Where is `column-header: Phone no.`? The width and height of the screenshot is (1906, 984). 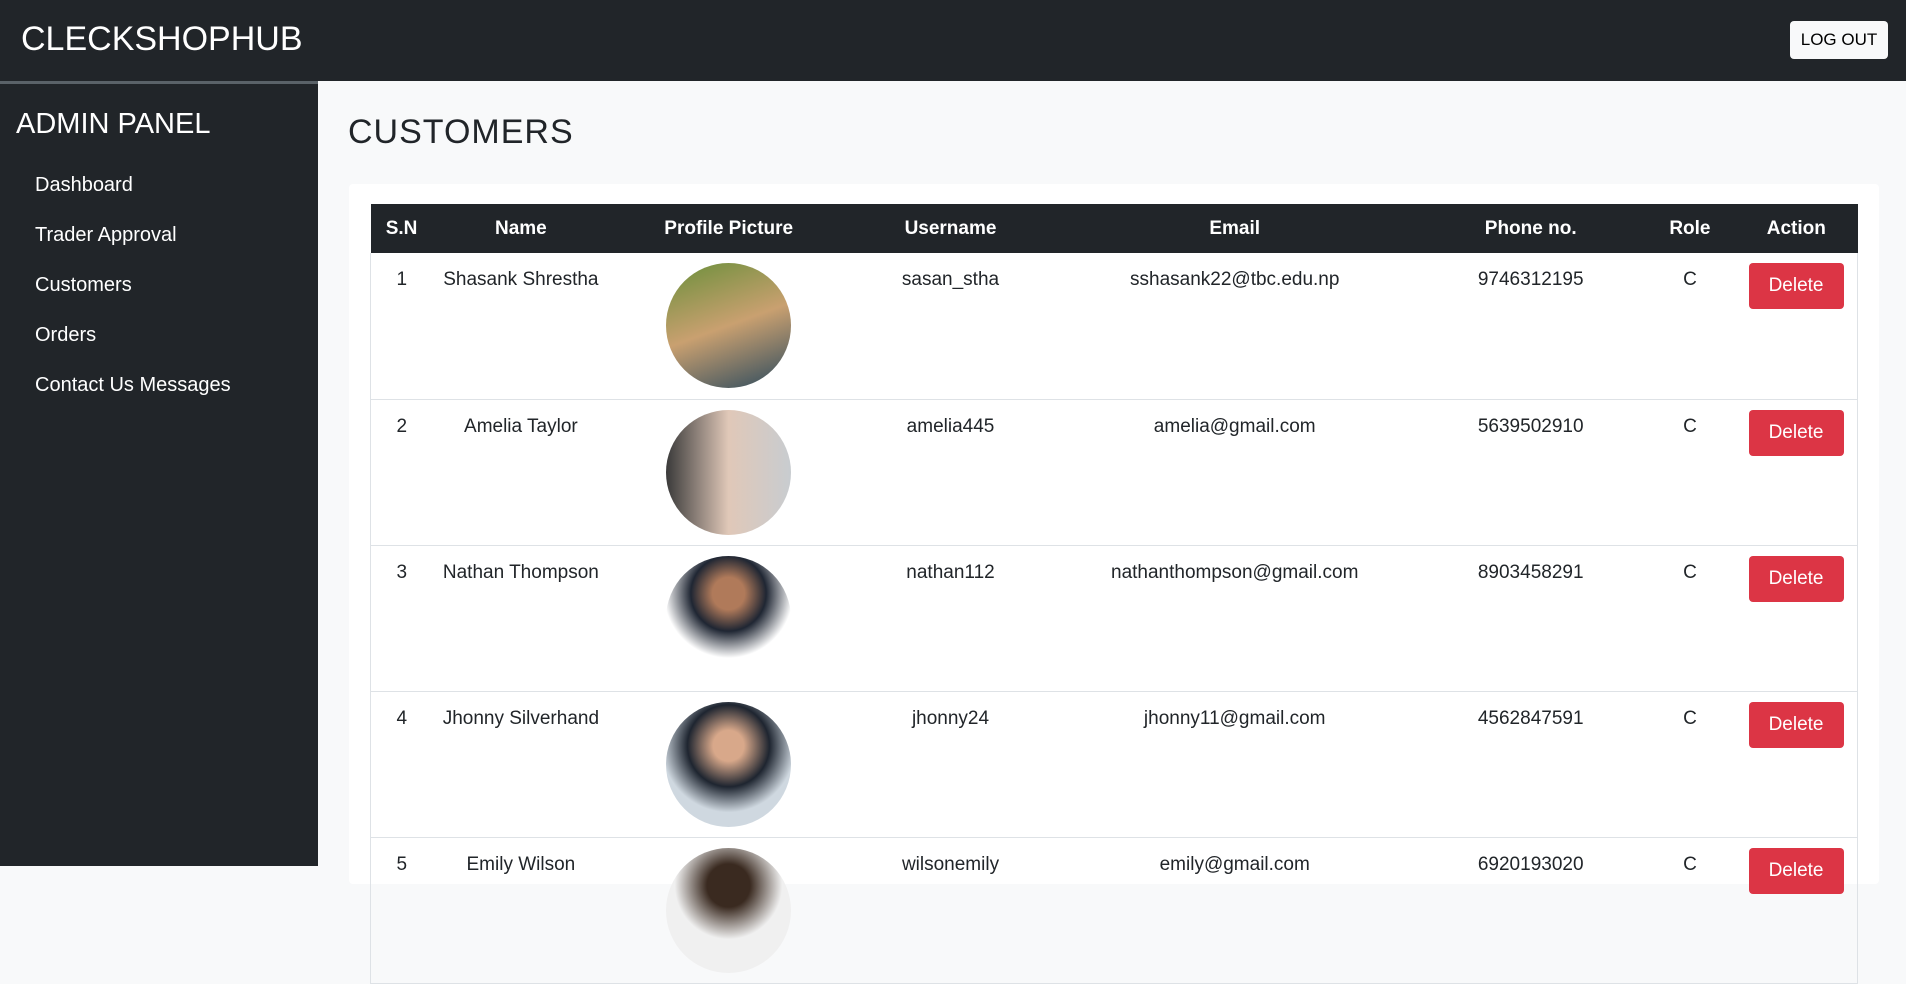 column-header: Phone no. is located at coordinates (1530, 228).